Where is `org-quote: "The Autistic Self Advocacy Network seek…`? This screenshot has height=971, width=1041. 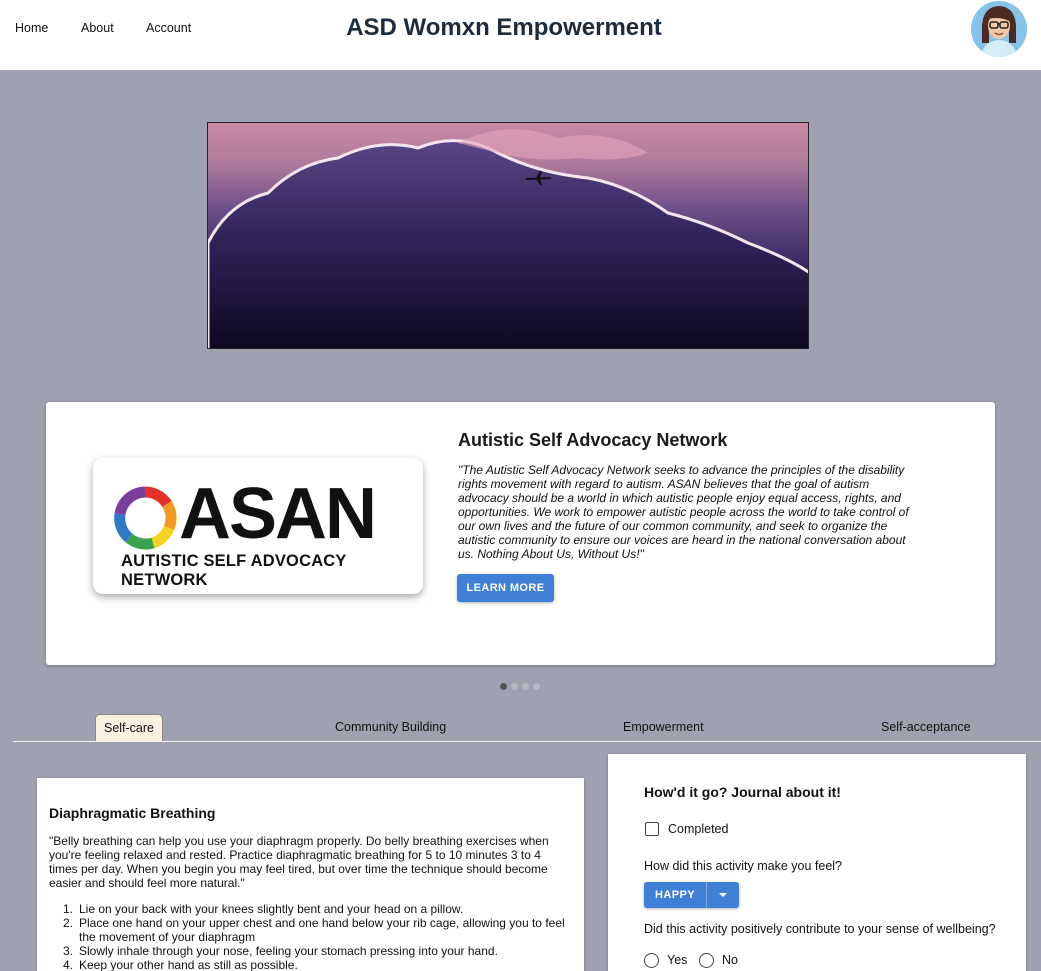 org-quote: "The Autistic Self Advocacy Network seek… is located at coordinates (683, 512).